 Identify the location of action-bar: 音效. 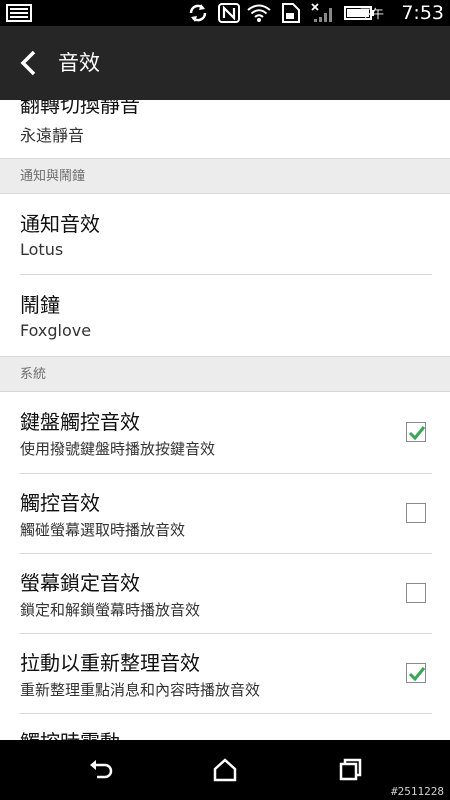
(225, 63).